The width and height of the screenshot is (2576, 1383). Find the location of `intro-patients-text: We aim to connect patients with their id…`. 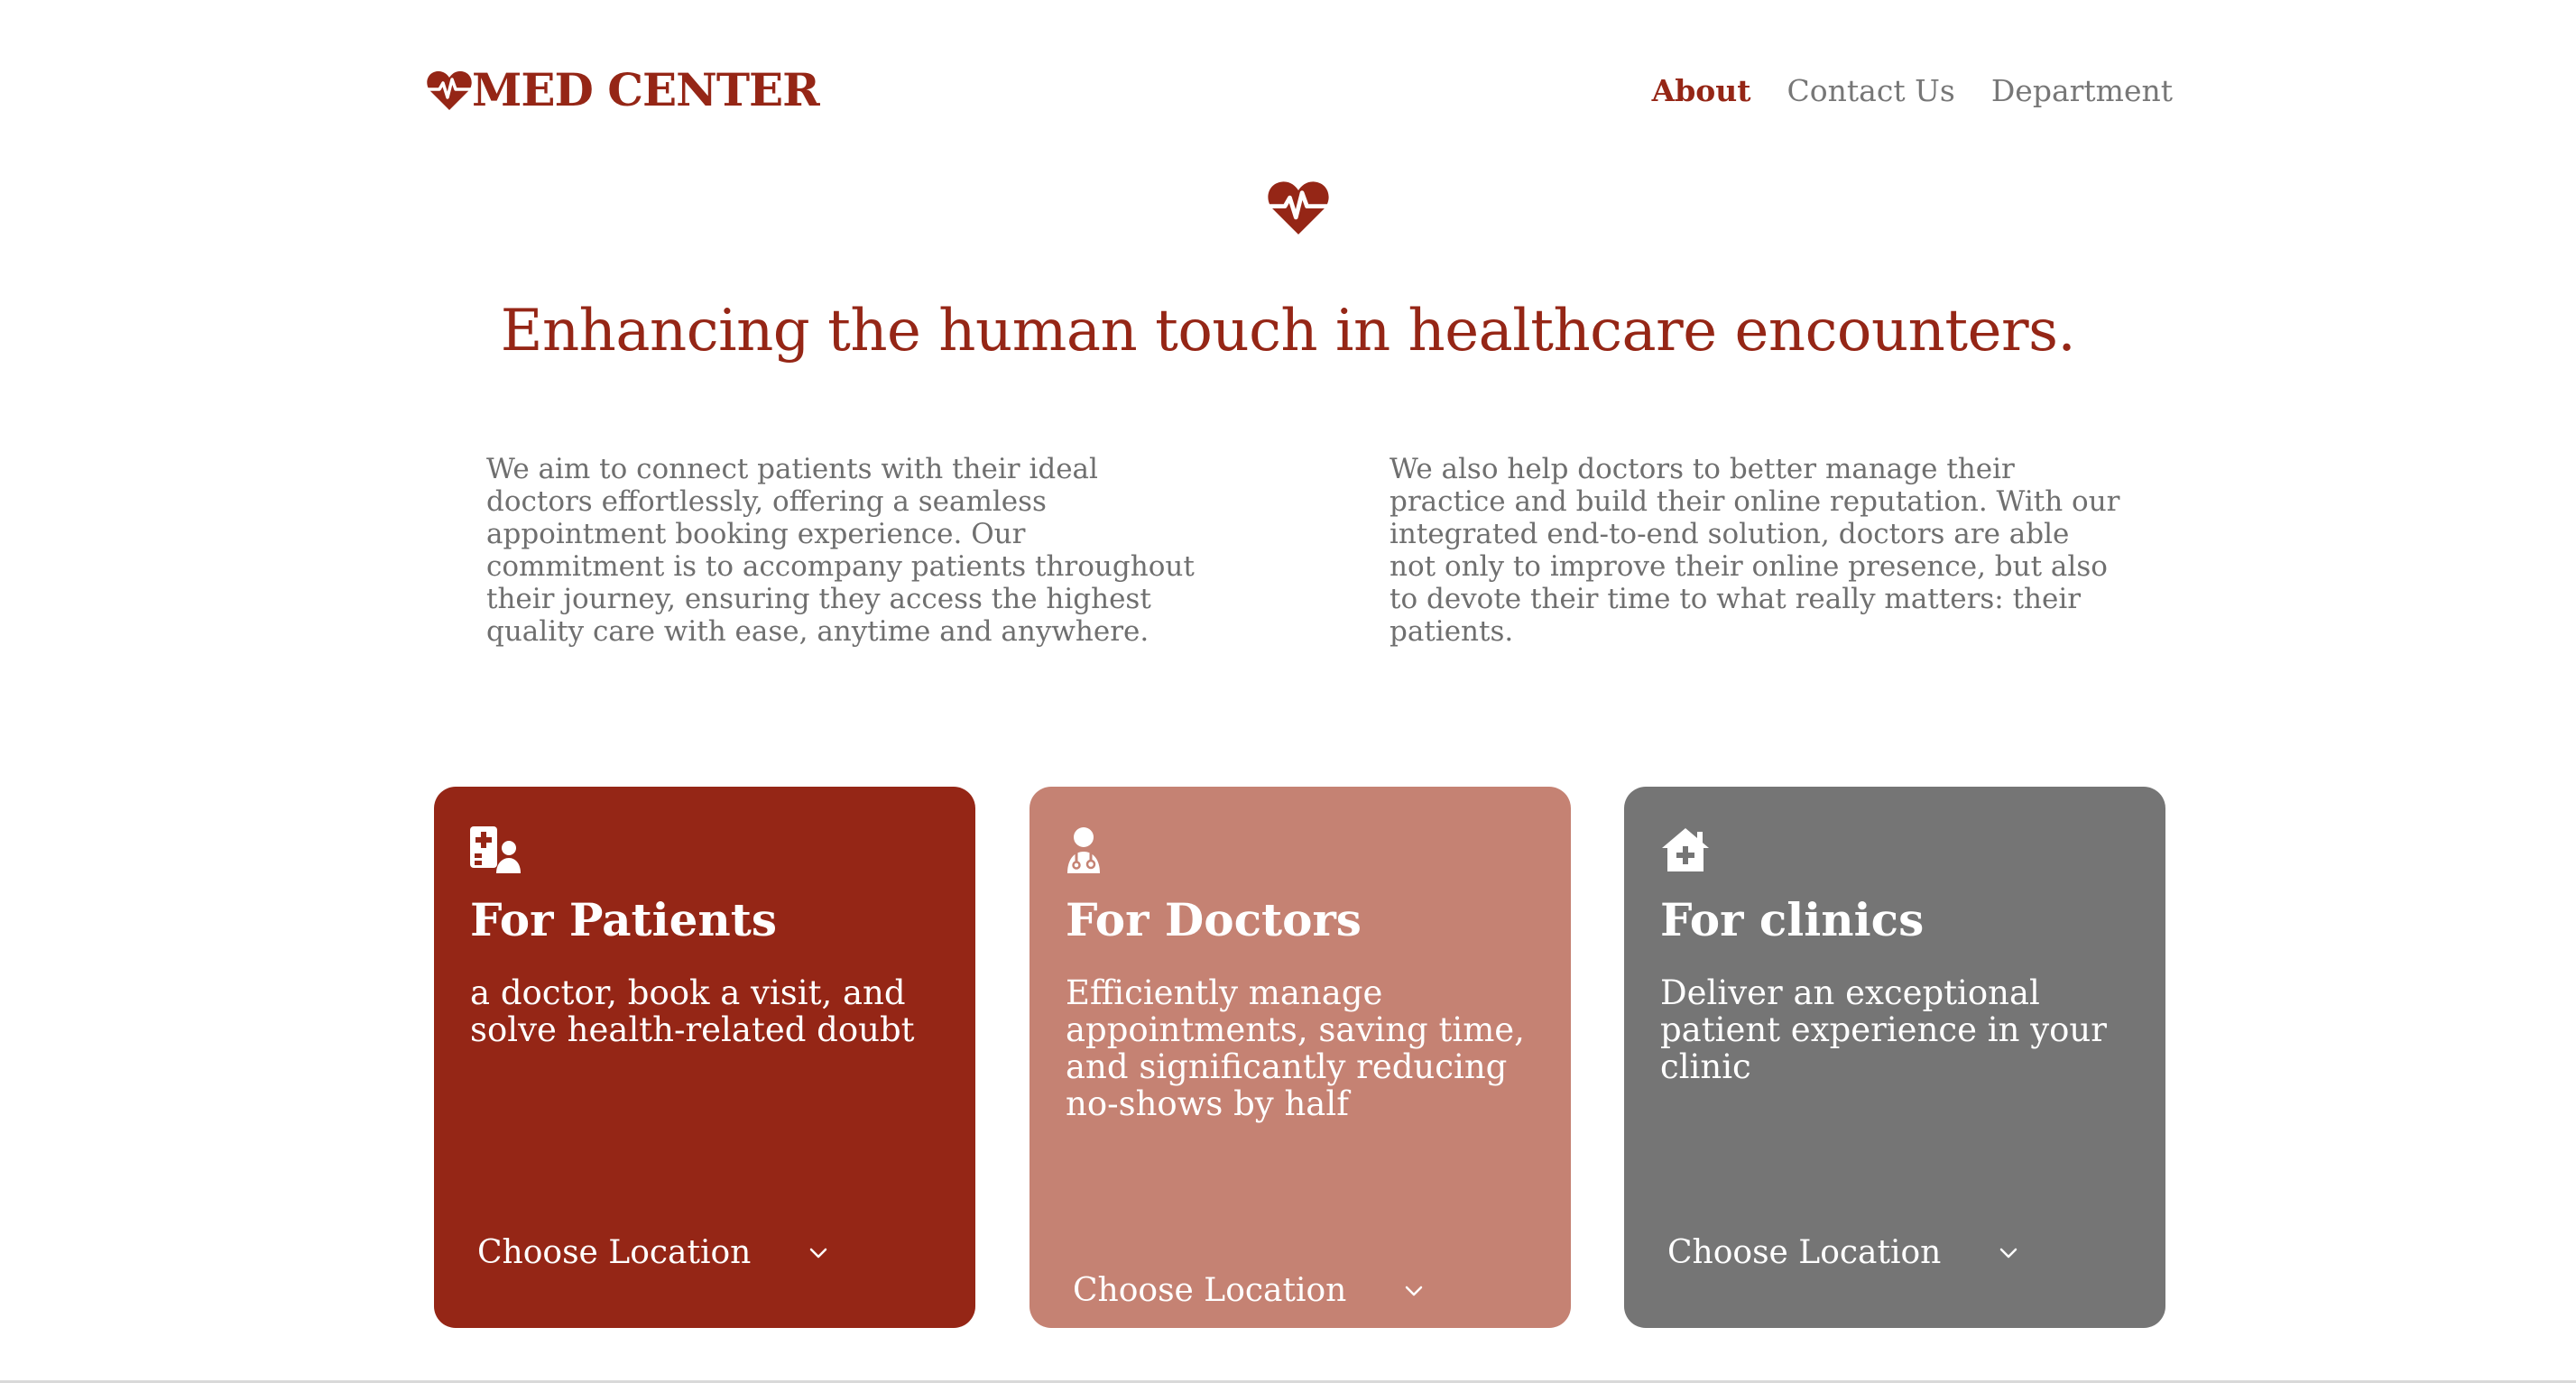

intro-patients-text: We aim to connect patients with their id… is located at coordinates (840, 551).